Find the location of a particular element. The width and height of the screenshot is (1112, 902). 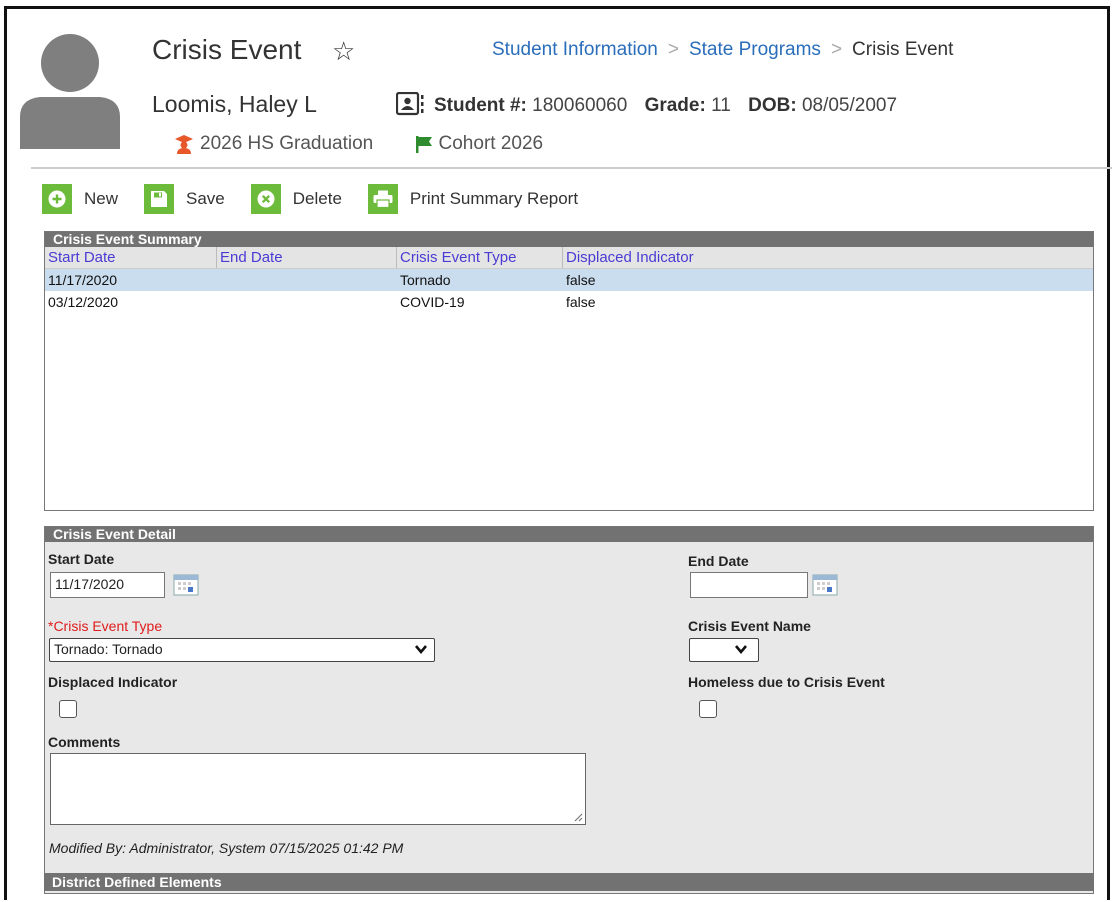

column-displaced-indicator: Displaced Indicator is located at coordinates (828, 257).